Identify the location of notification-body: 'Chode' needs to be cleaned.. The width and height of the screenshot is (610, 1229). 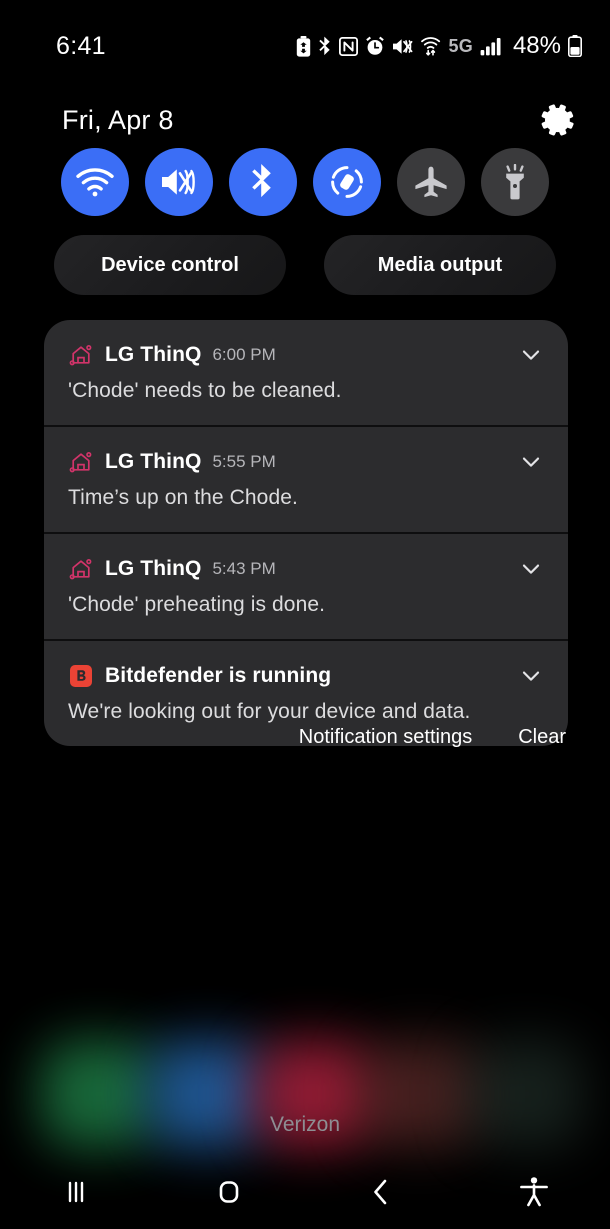
(205, 390).